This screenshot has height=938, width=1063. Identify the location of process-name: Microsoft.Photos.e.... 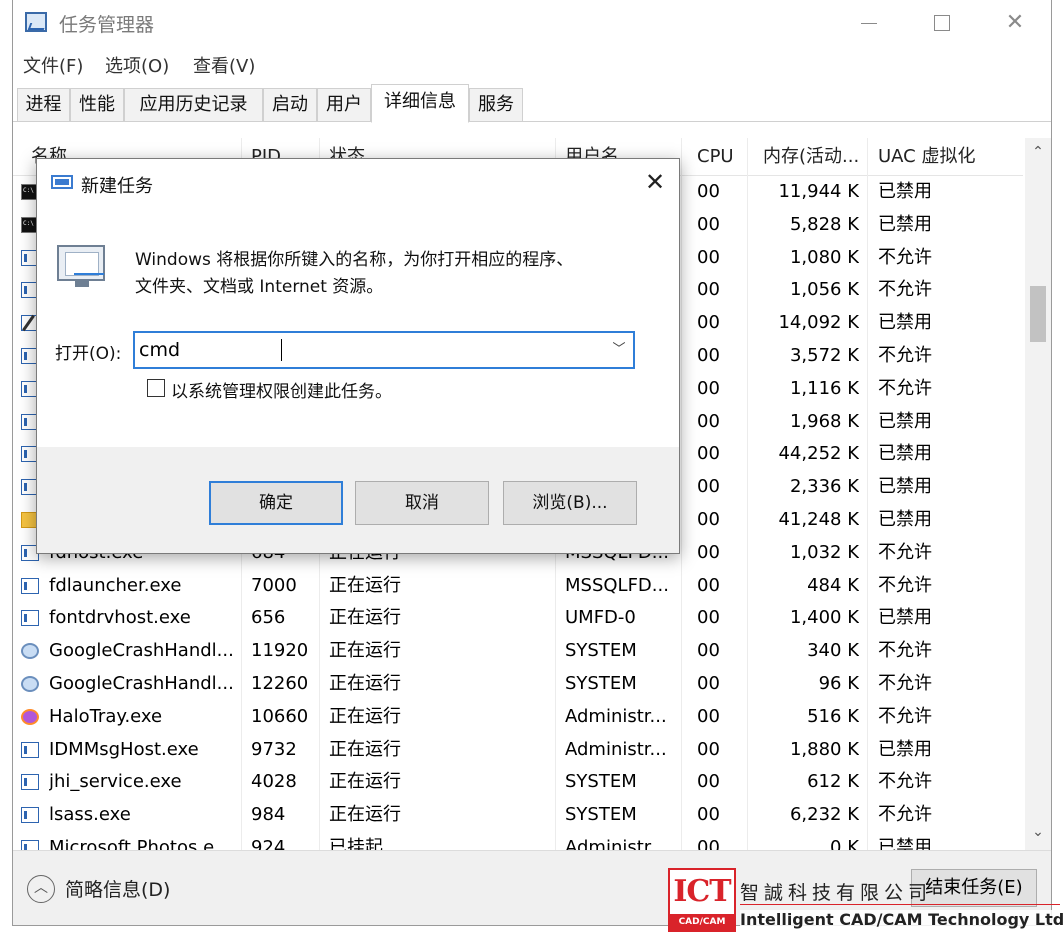
(140, 843).